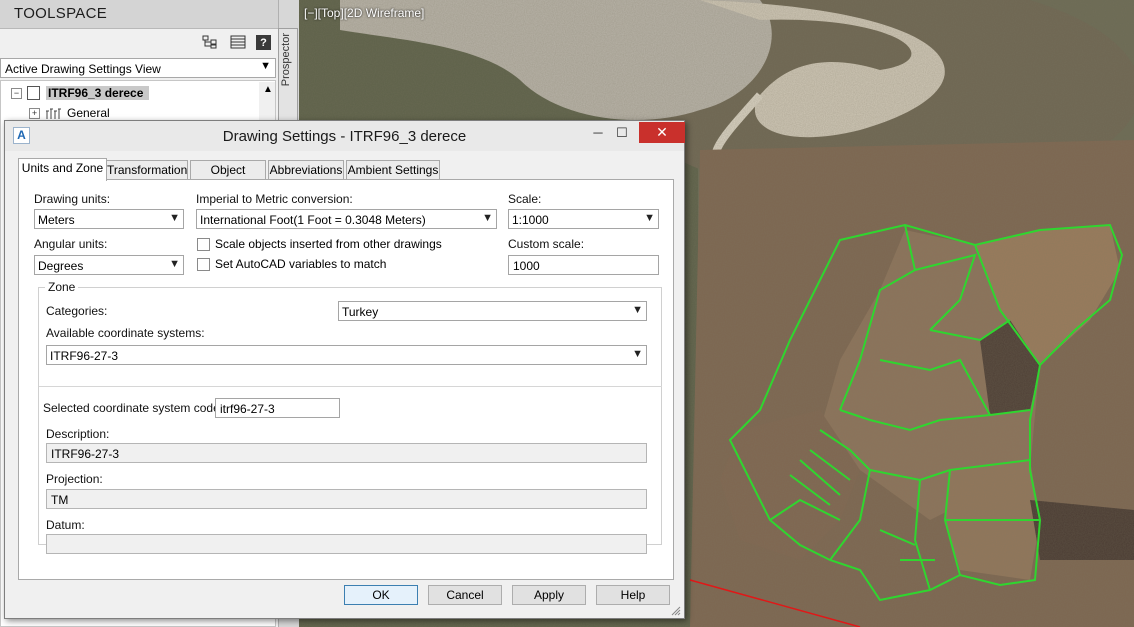 The width and height of the screenshot is (1134, 627). What do you see at coordinates (16, 93) in the screenshot?
I see `collapse-icon: −` at bounding box center [16, 93].